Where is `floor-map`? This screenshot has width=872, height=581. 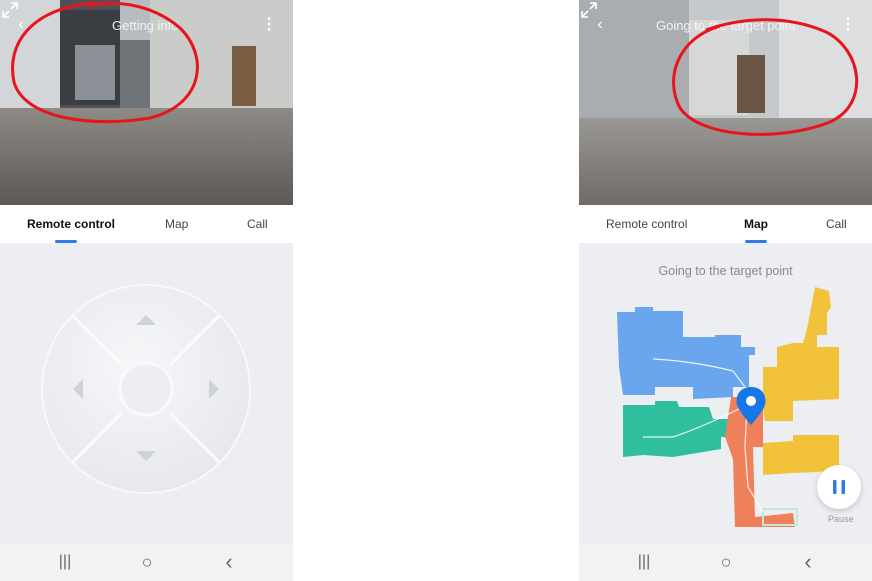 floor-map is located at coordinates (728, 409).